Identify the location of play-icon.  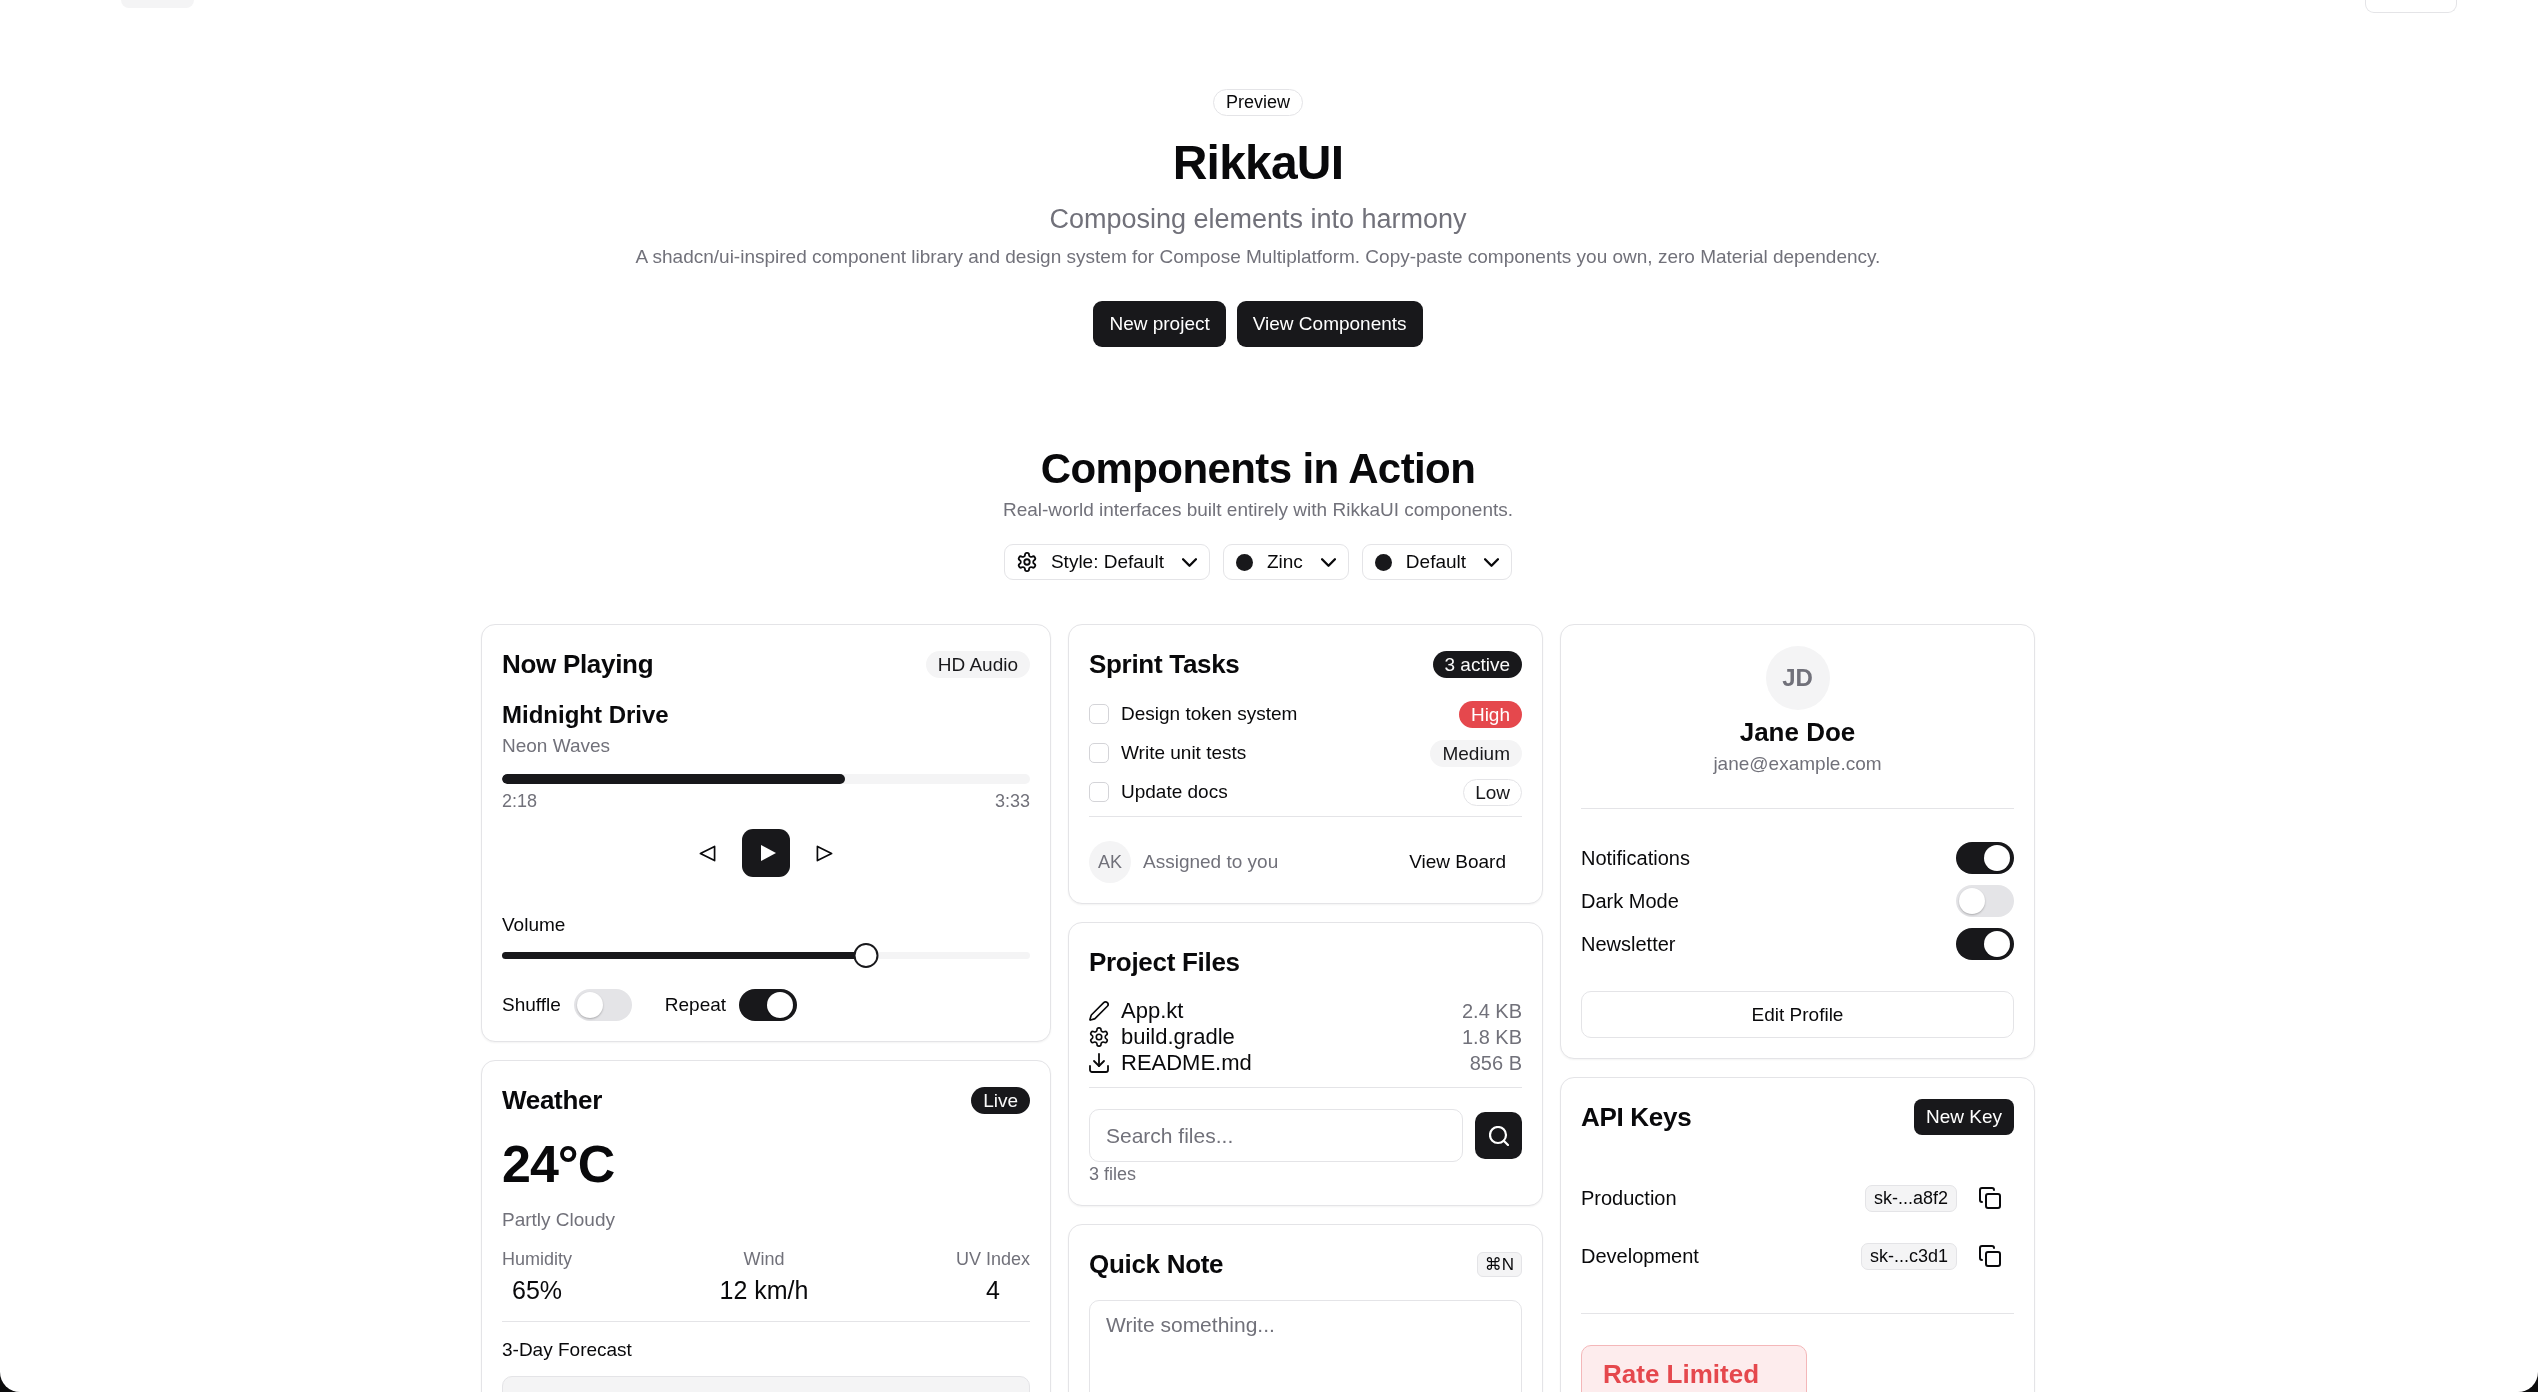
(767, 853).